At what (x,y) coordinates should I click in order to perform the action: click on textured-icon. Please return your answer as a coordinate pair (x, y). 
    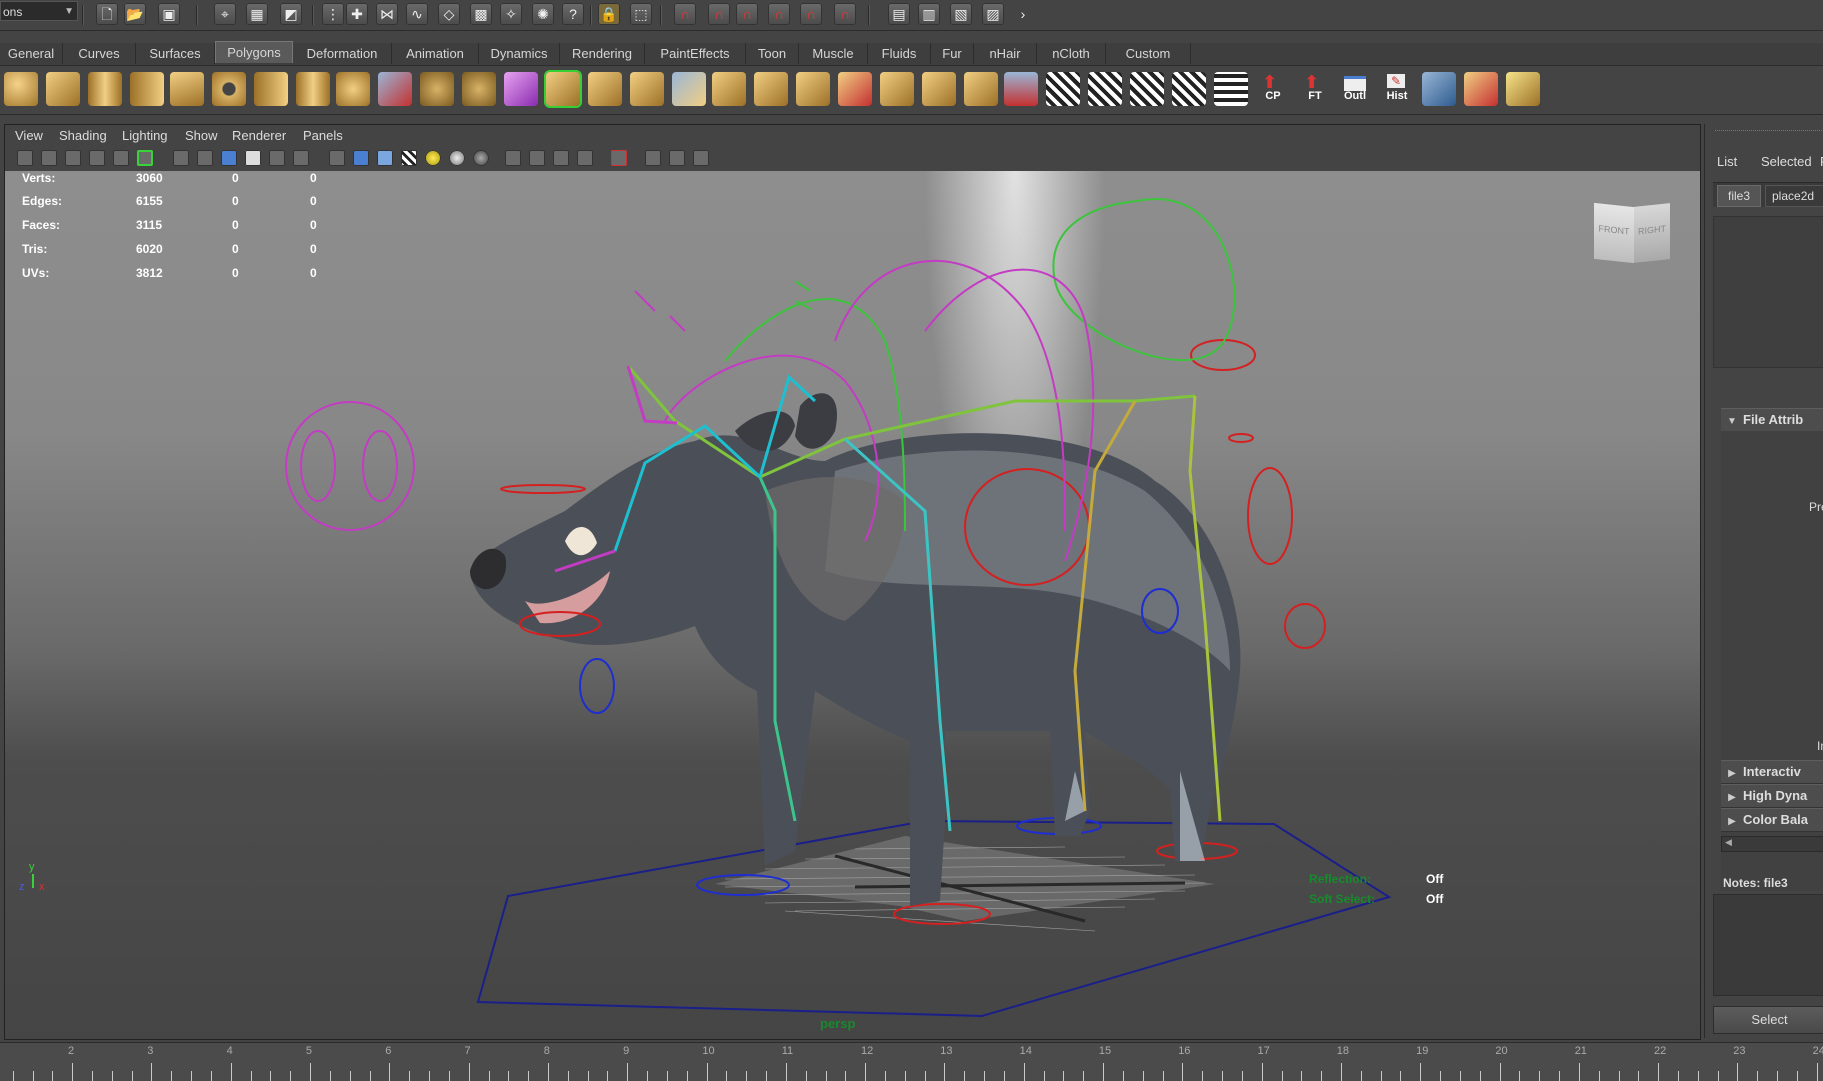
    Looking at the image, I should click on (409, 158).